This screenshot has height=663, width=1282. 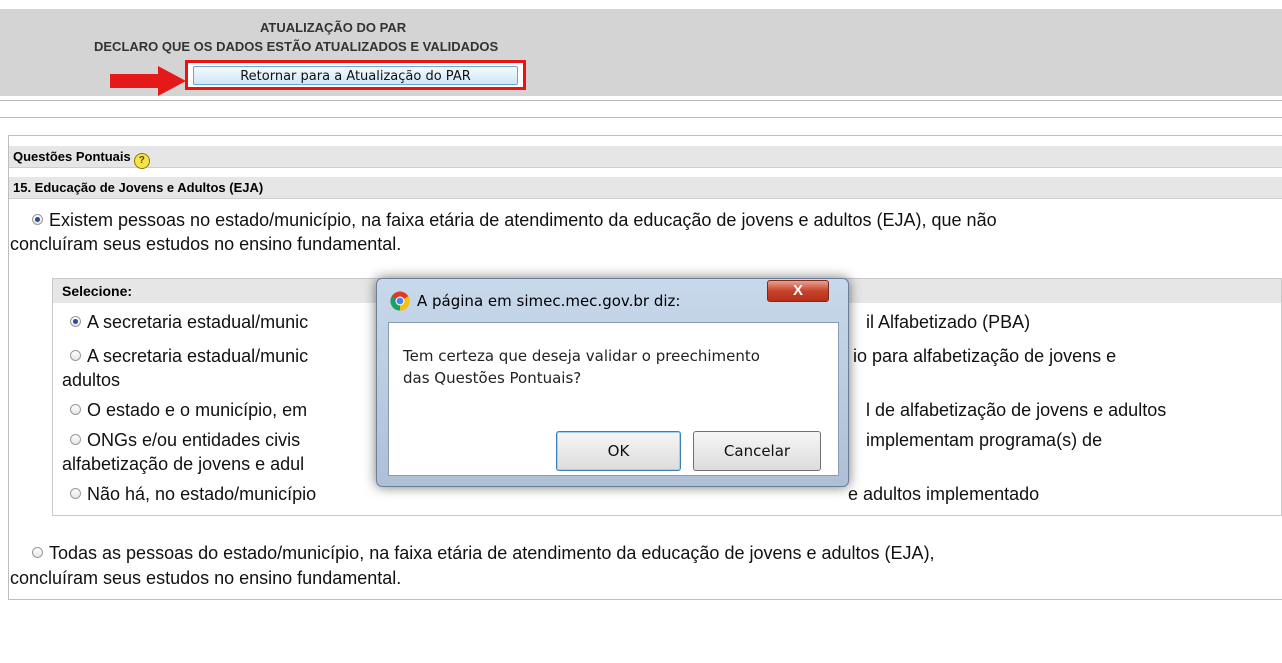 I want to click on select-option-4-tail: implementam programa(s) de, so click(x=984, y=440).